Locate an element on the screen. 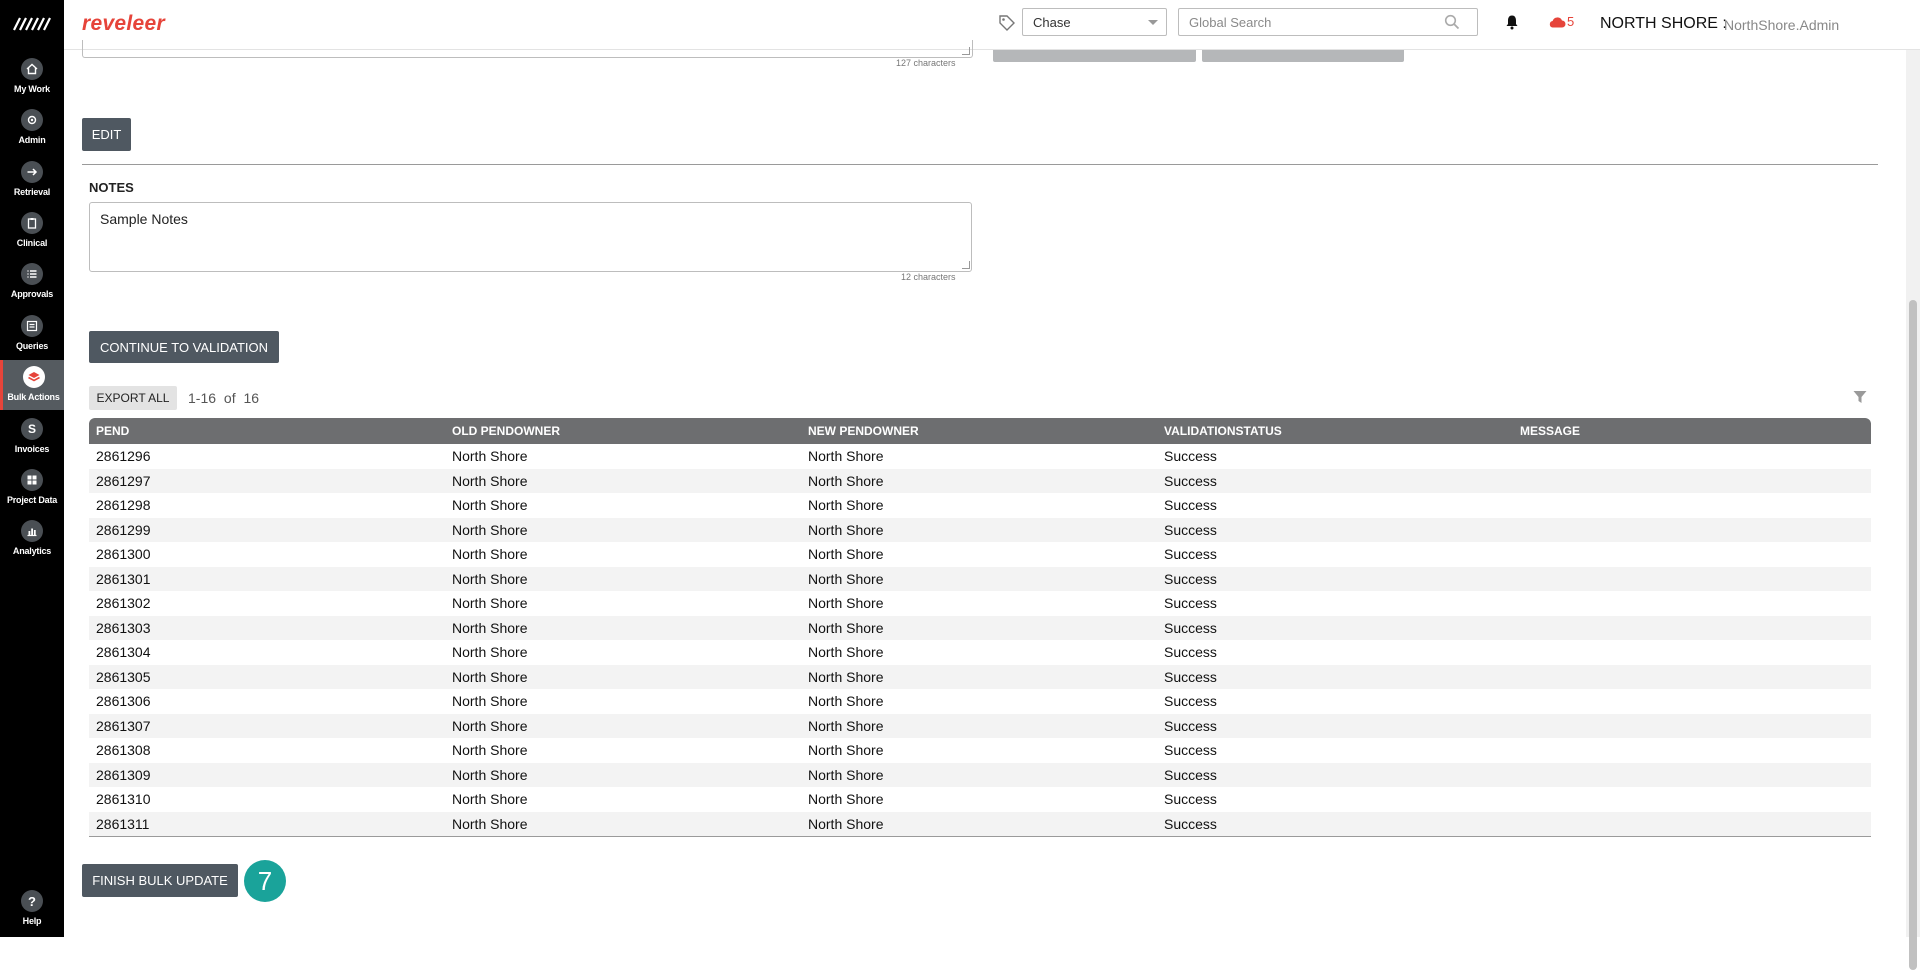 Image resolution: width=1920 pixels, height=970 pixels. page-scrollbar is located at coordinates (1913, 510).